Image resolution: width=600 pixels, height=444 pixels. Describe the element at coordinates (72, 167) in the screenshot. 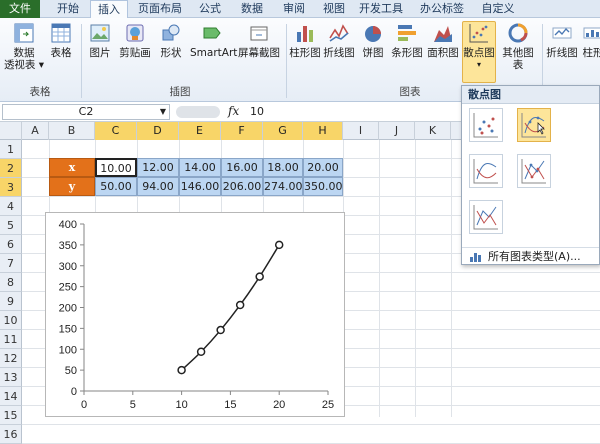

I see `table-label-x: x` at that location.